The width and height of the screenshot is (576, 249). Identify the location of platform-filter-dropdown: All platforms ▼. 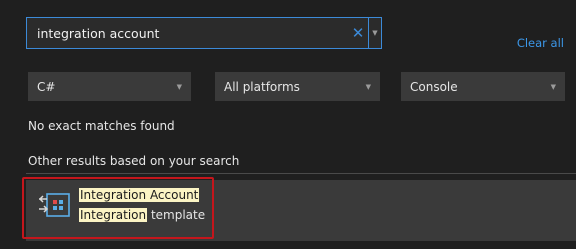
(297, 86).